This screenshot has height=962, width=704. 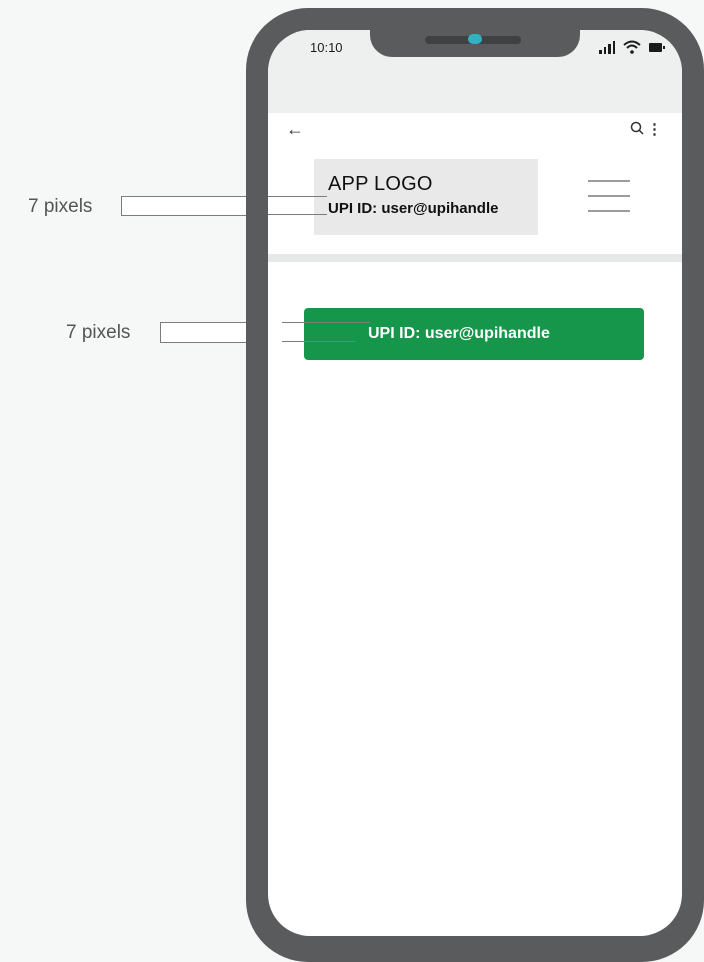 What do you see at coordinates (475, 133) in the screenshot?
I see `app-bar: ← ⋮` at bounding box center [475, 133].